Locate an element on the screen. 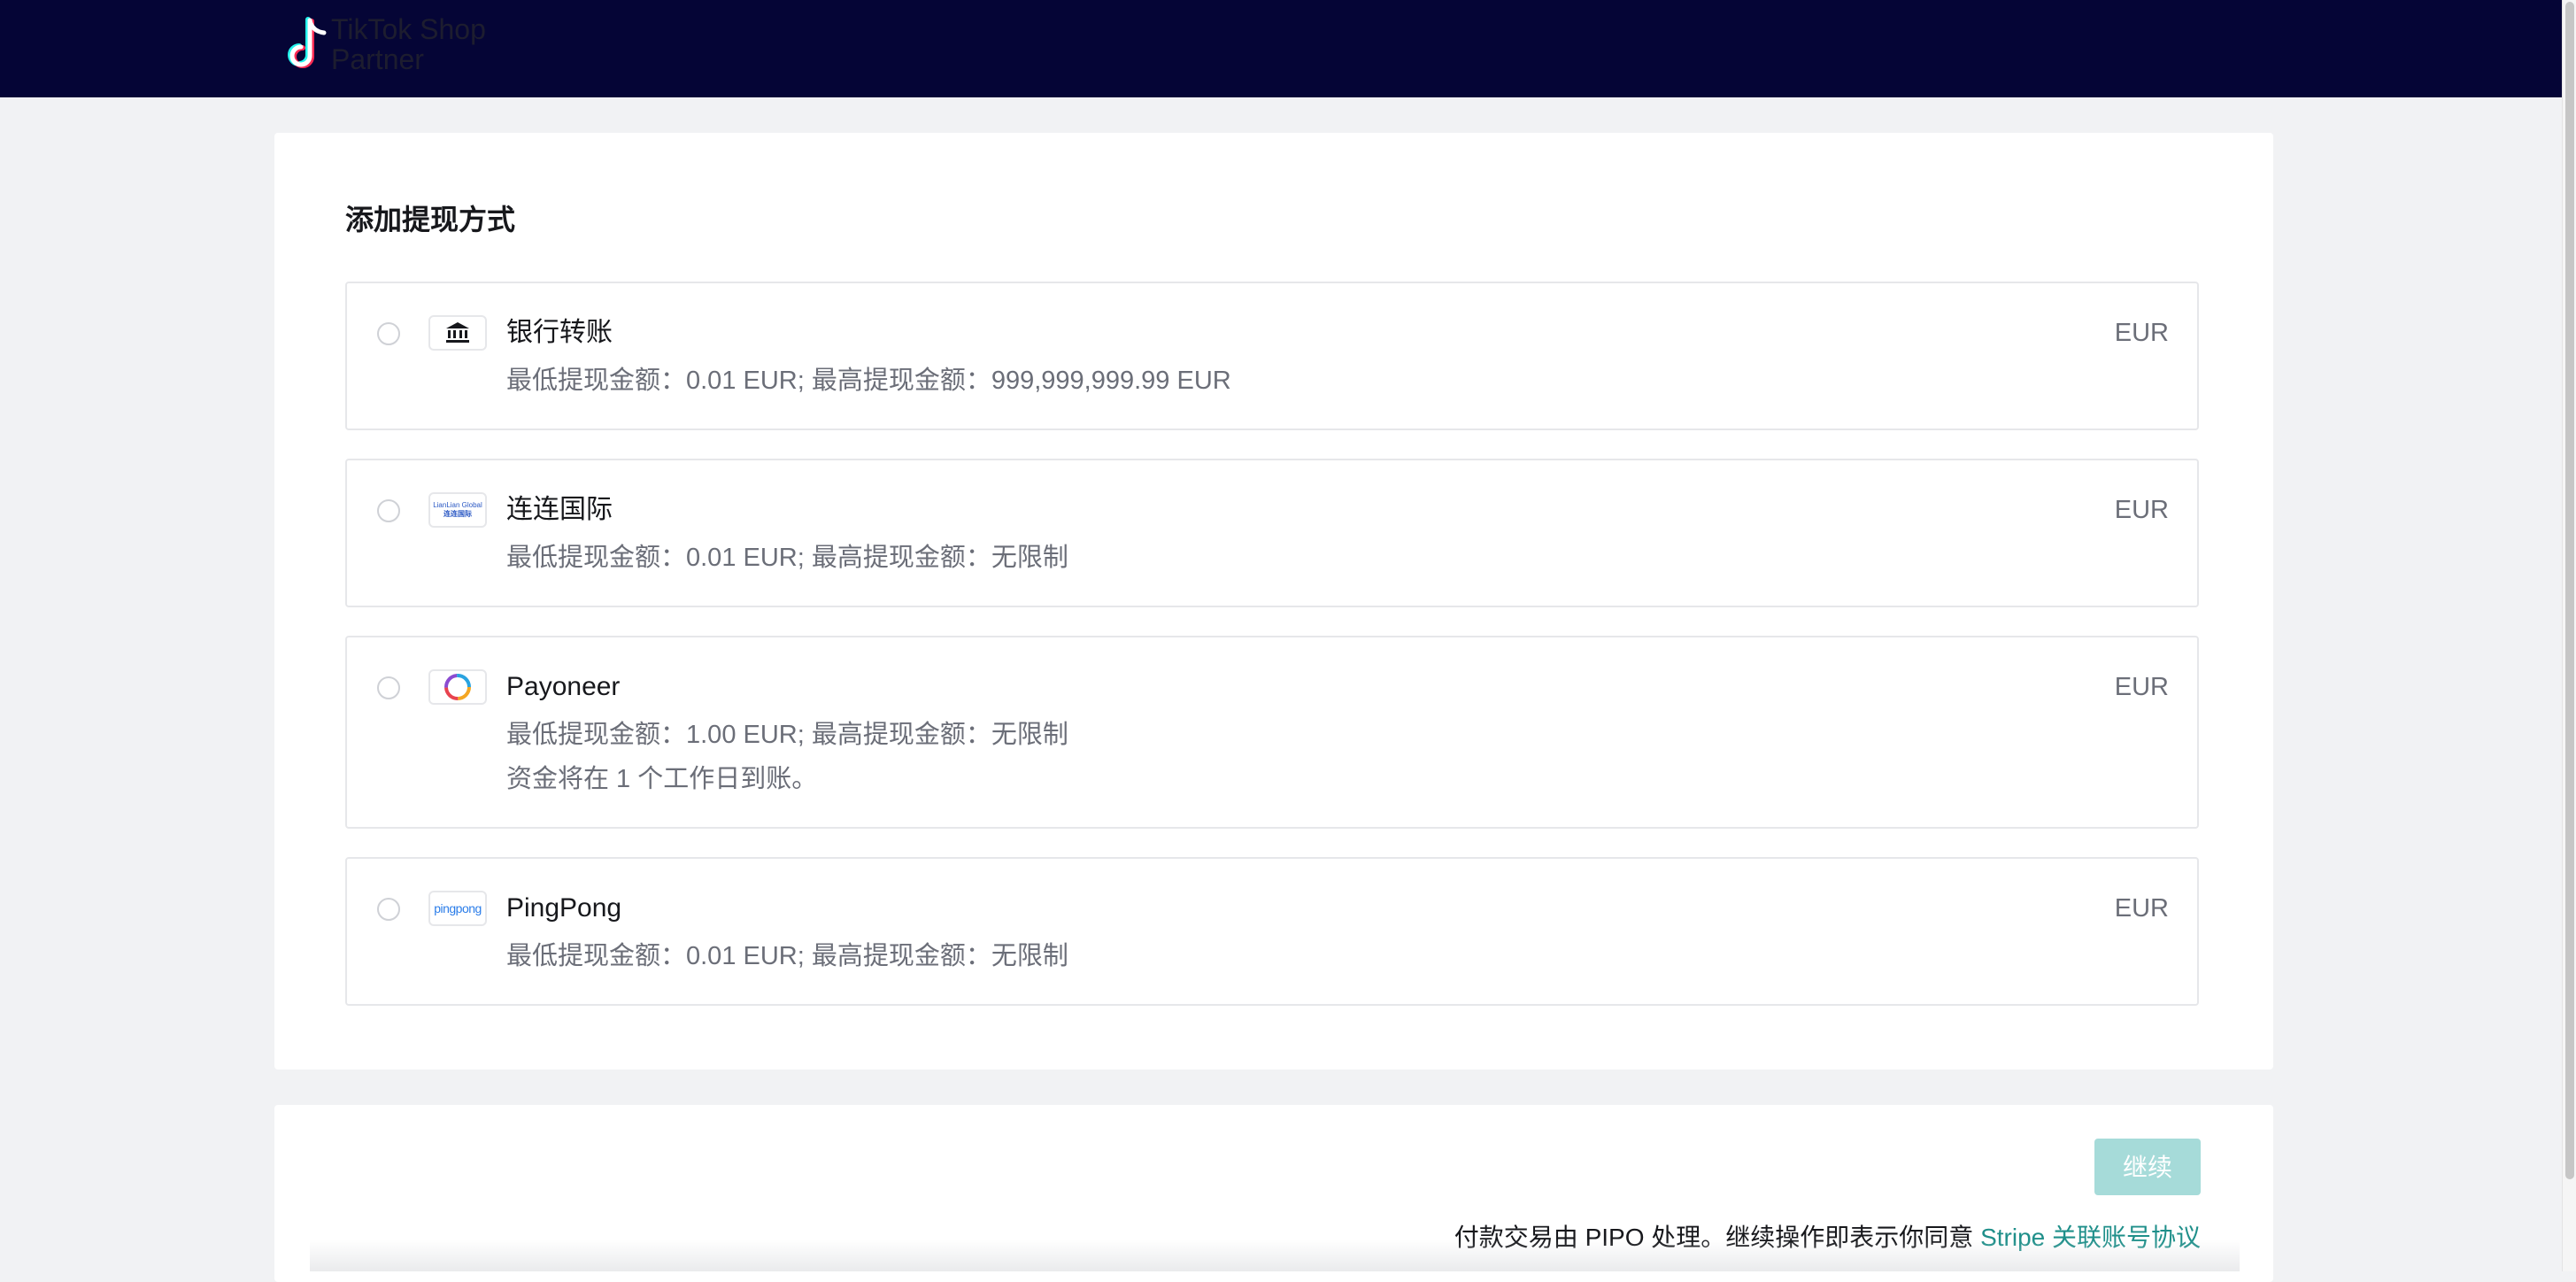  method-note: 资金将在 1 个工作日到账。 is located at coordinates (662, 779).